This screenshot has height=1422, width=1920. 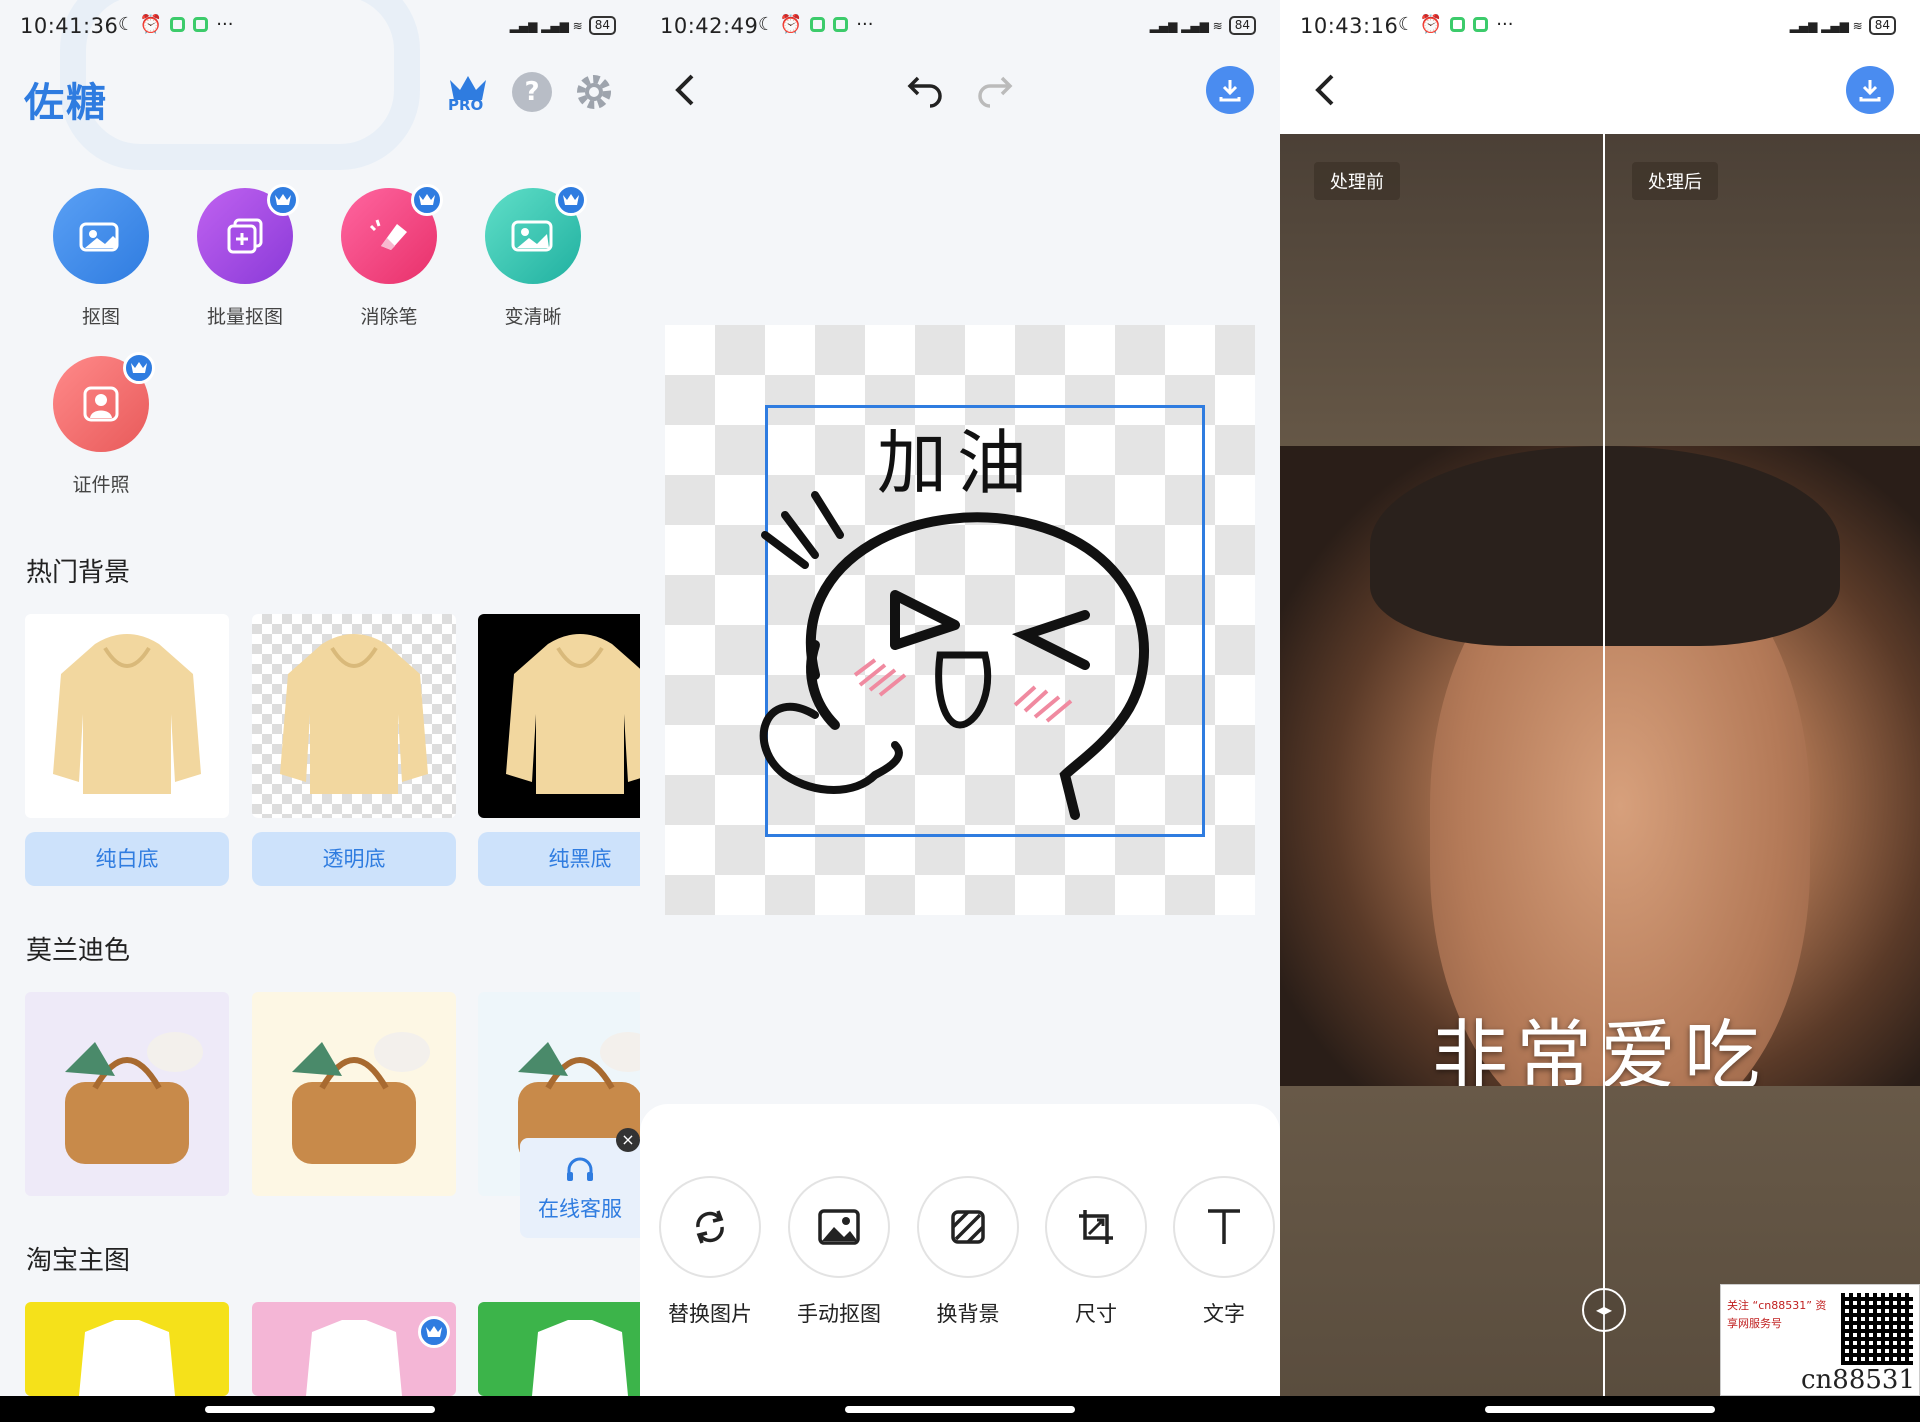 What do you see at coordinates (466, 105) in the screenshot?
I see `pro-label: PRO` at bounding box center [466, 105].